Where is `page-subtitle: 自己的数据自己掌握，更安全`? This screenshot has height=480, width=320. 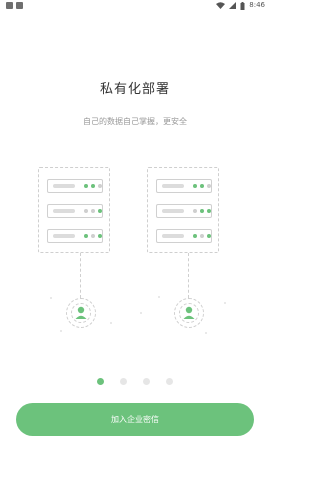
page-subtitle: 自己的数据自己掌握，更安全 is located at coordinates (135, 121).